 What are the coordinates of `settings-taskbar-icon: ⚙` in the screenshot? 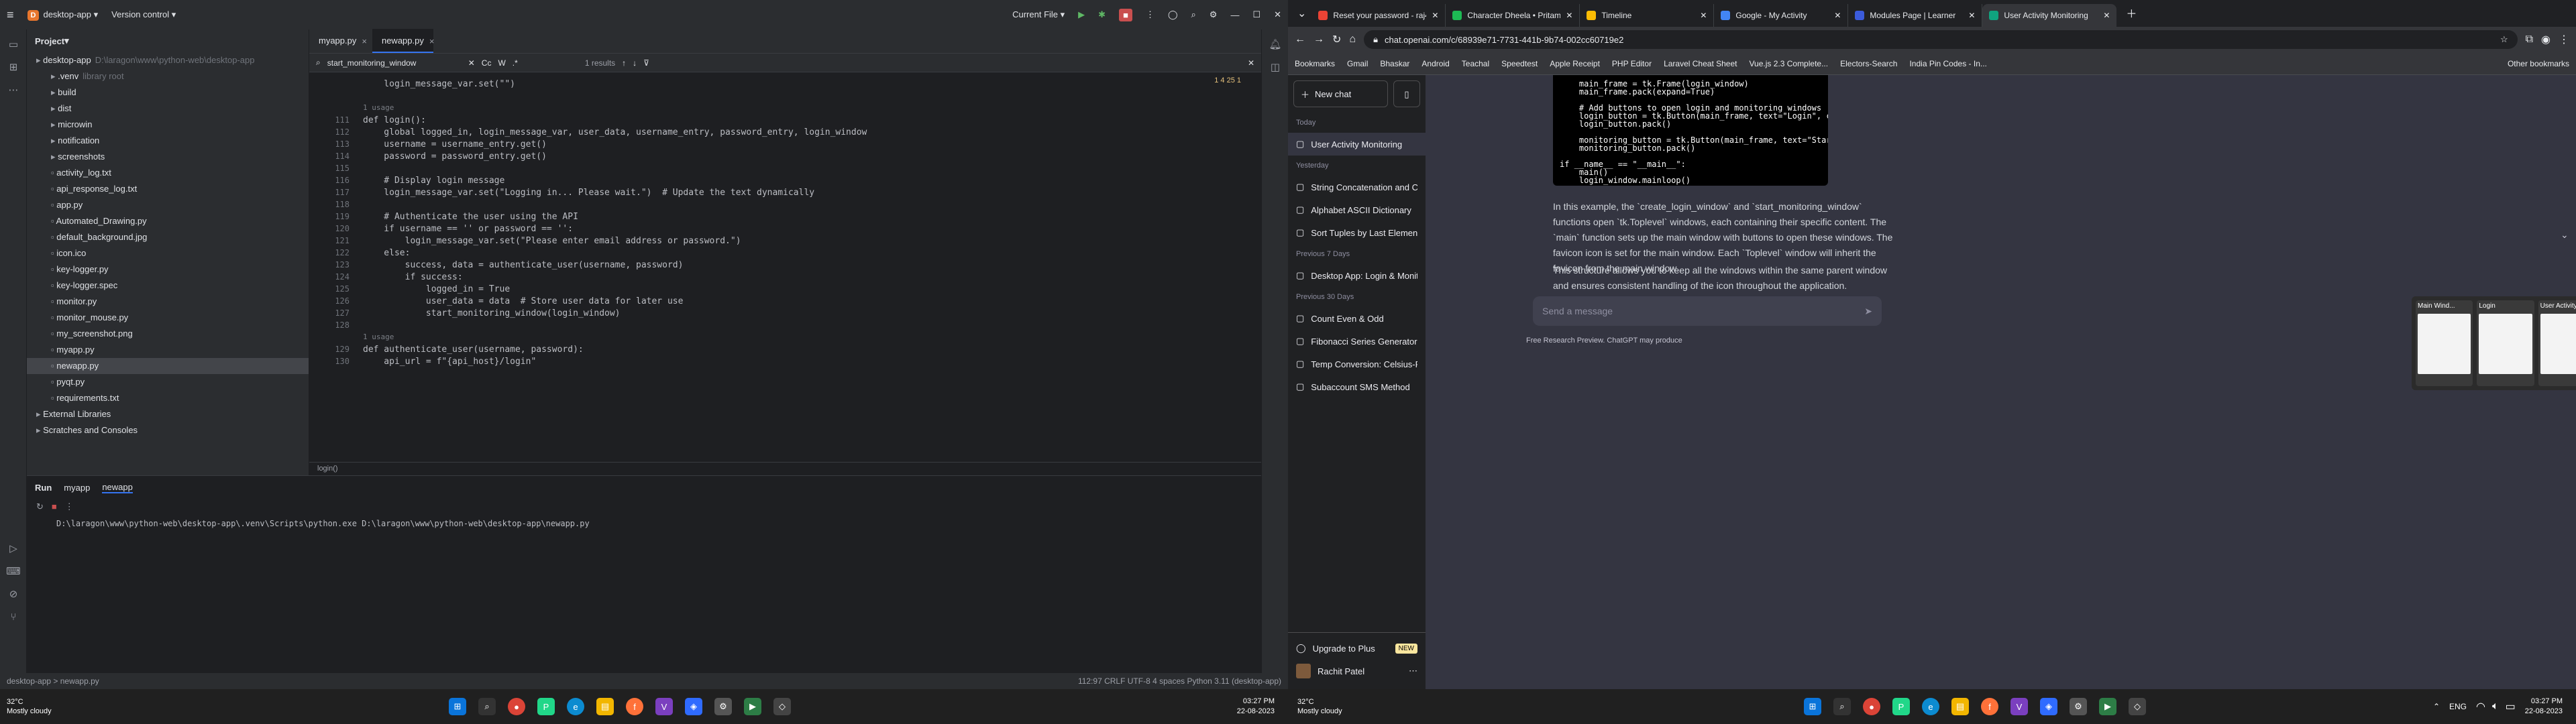 It's located at (723, 707).